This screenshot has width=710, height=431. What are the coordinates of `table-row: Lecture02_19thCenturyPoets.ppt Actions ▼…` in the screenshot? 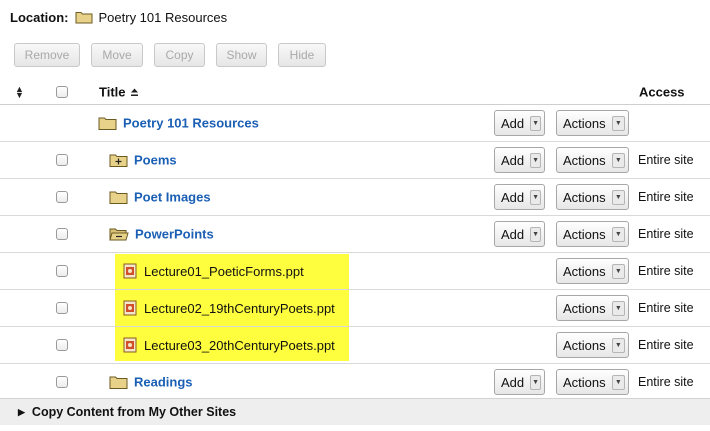 It's located at (355, 308).